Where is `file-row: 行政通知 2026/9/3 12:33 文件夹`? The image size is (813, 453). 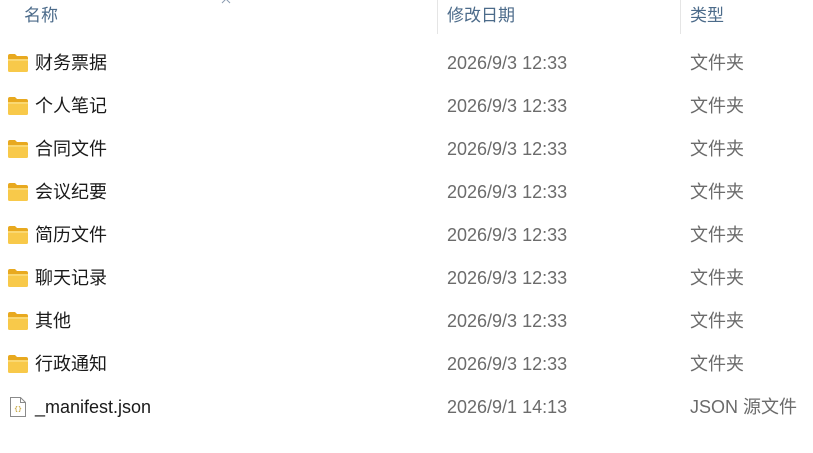 file-row: 行政通知 2026/9/3 12:33 文件夹 is located at coordinates (406, 364).